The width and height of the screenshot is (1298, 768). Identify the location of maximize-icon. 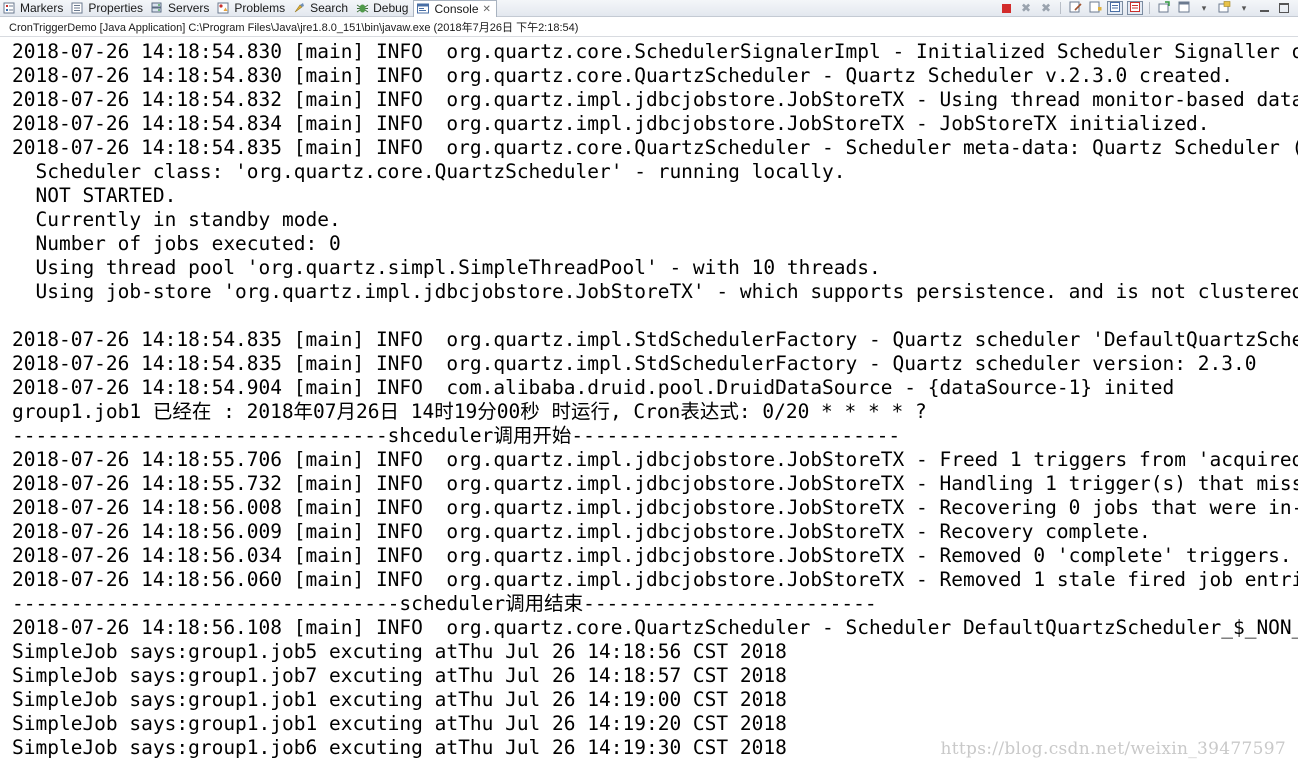
(1284, 8).